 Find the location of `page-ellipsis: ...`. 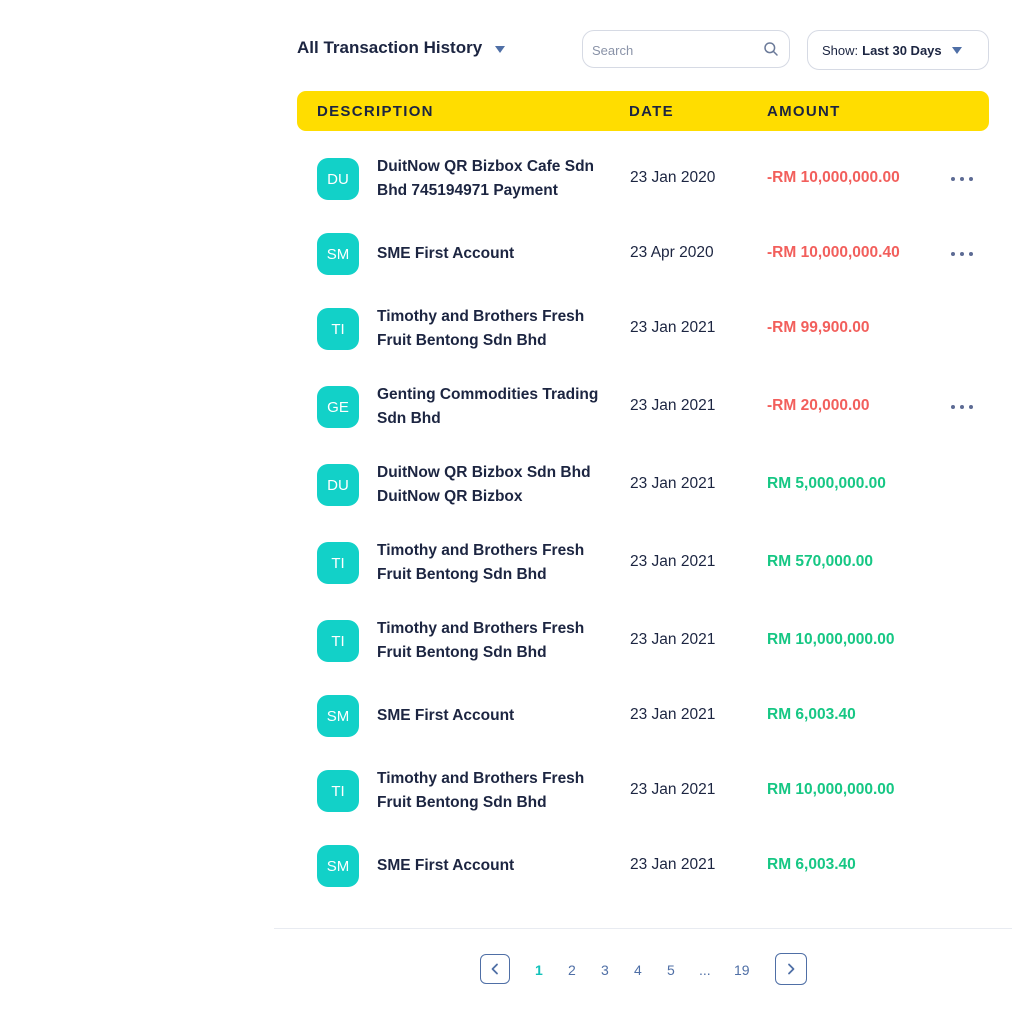

page-ellipsis: ... is located at coordinates (705, 970).